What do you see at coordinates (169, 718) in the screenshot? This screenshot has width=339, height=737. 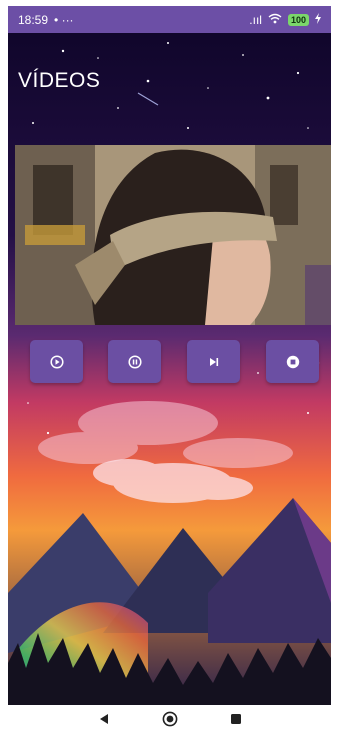 I see `home-circle-icon` at bounding box center [169, 718].